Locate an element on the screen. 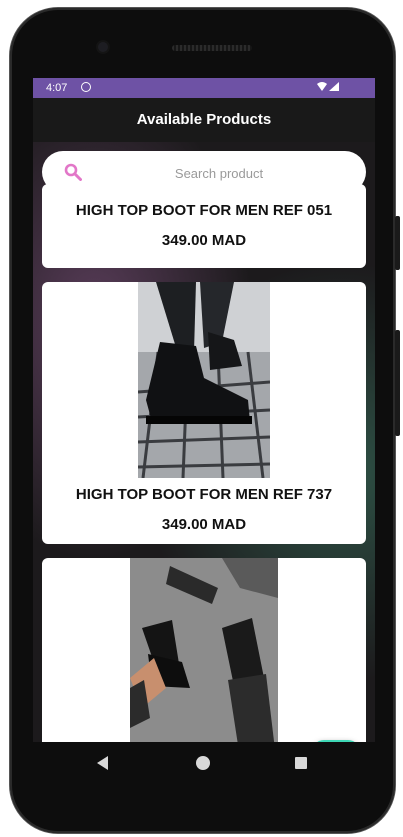 The height and width of the screenshot is (837, 403). wifi-icon is located at coordinates (322, 86).